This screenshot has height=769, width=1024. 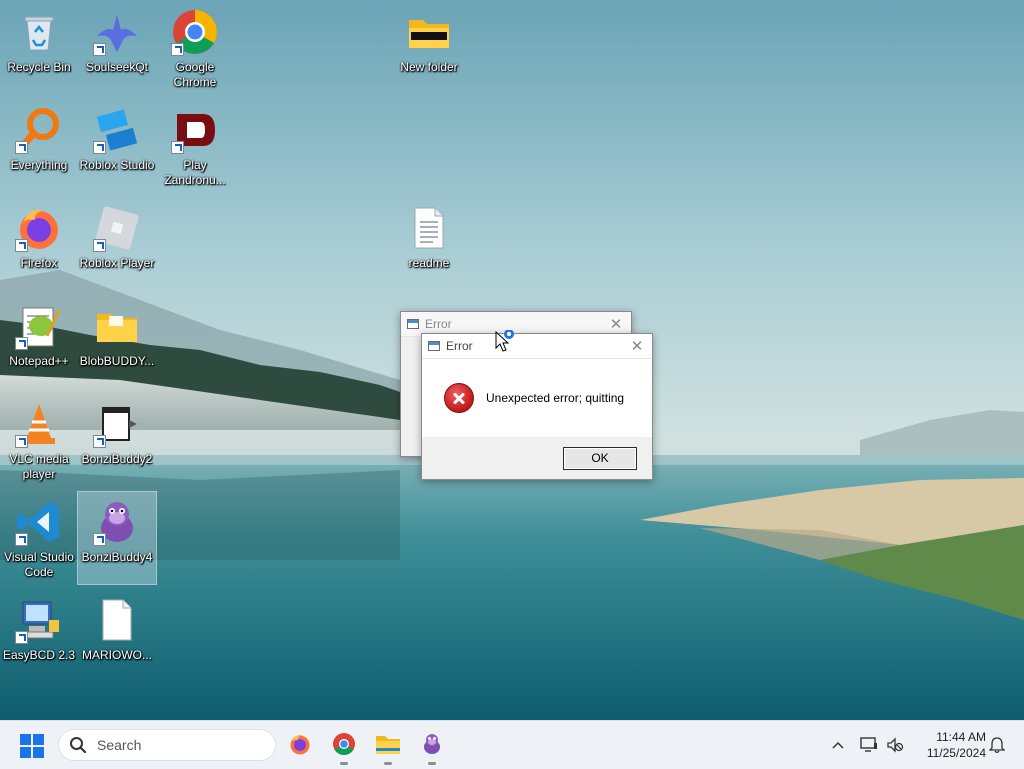 I want to click on error-dialog: Error ✕ Unexpected error; quitting OK, so click(x=537, y=406).